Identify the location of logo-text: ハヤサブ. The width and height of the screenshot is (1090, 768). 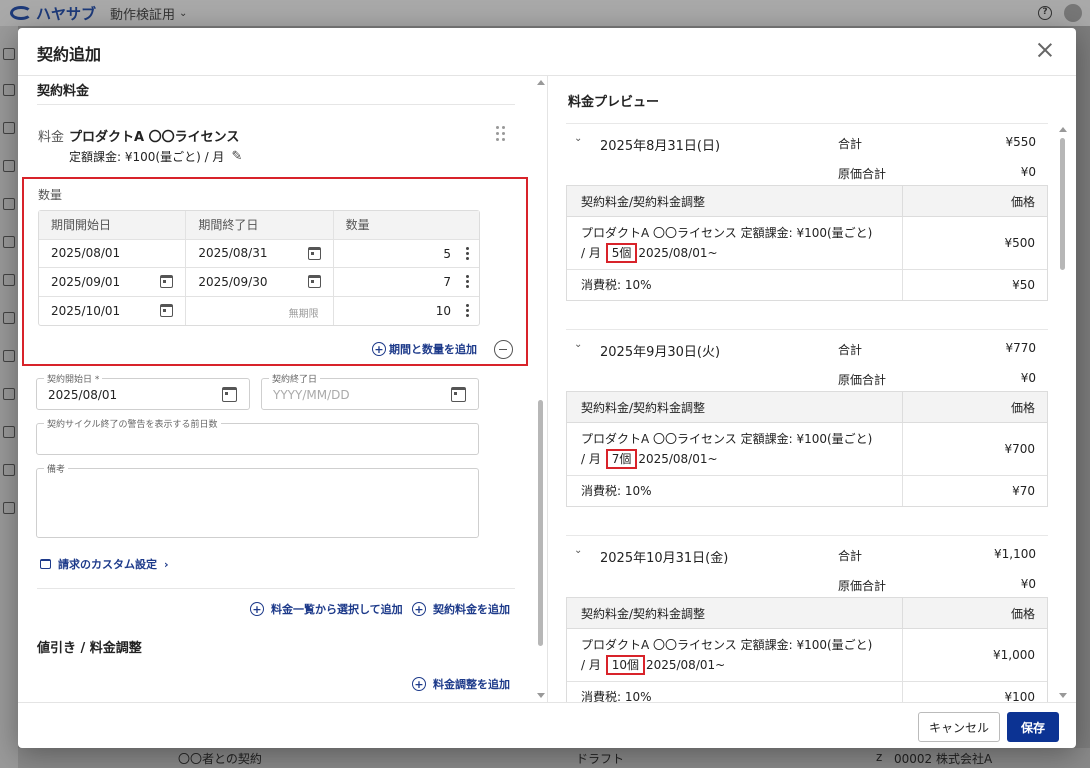
(66, 13).